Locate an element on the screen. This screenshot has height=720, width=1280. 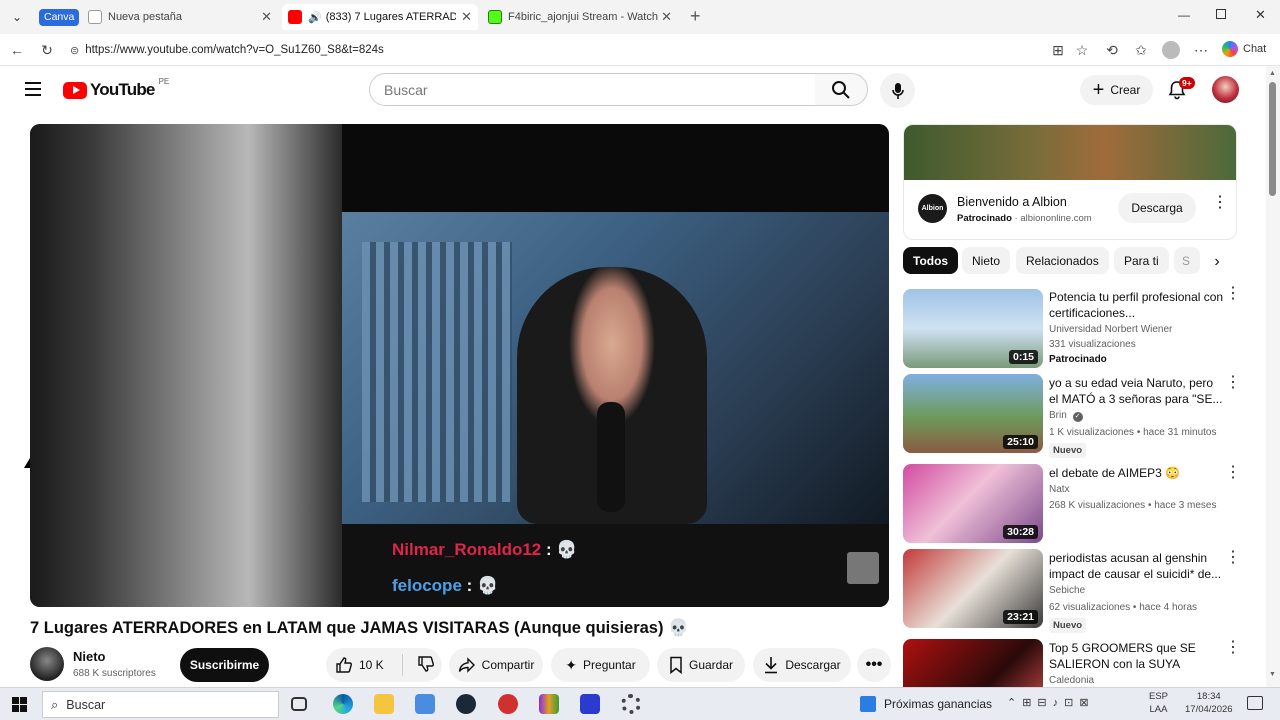
video-thumbnail: 23:21 is located at coordinates (973, 588).